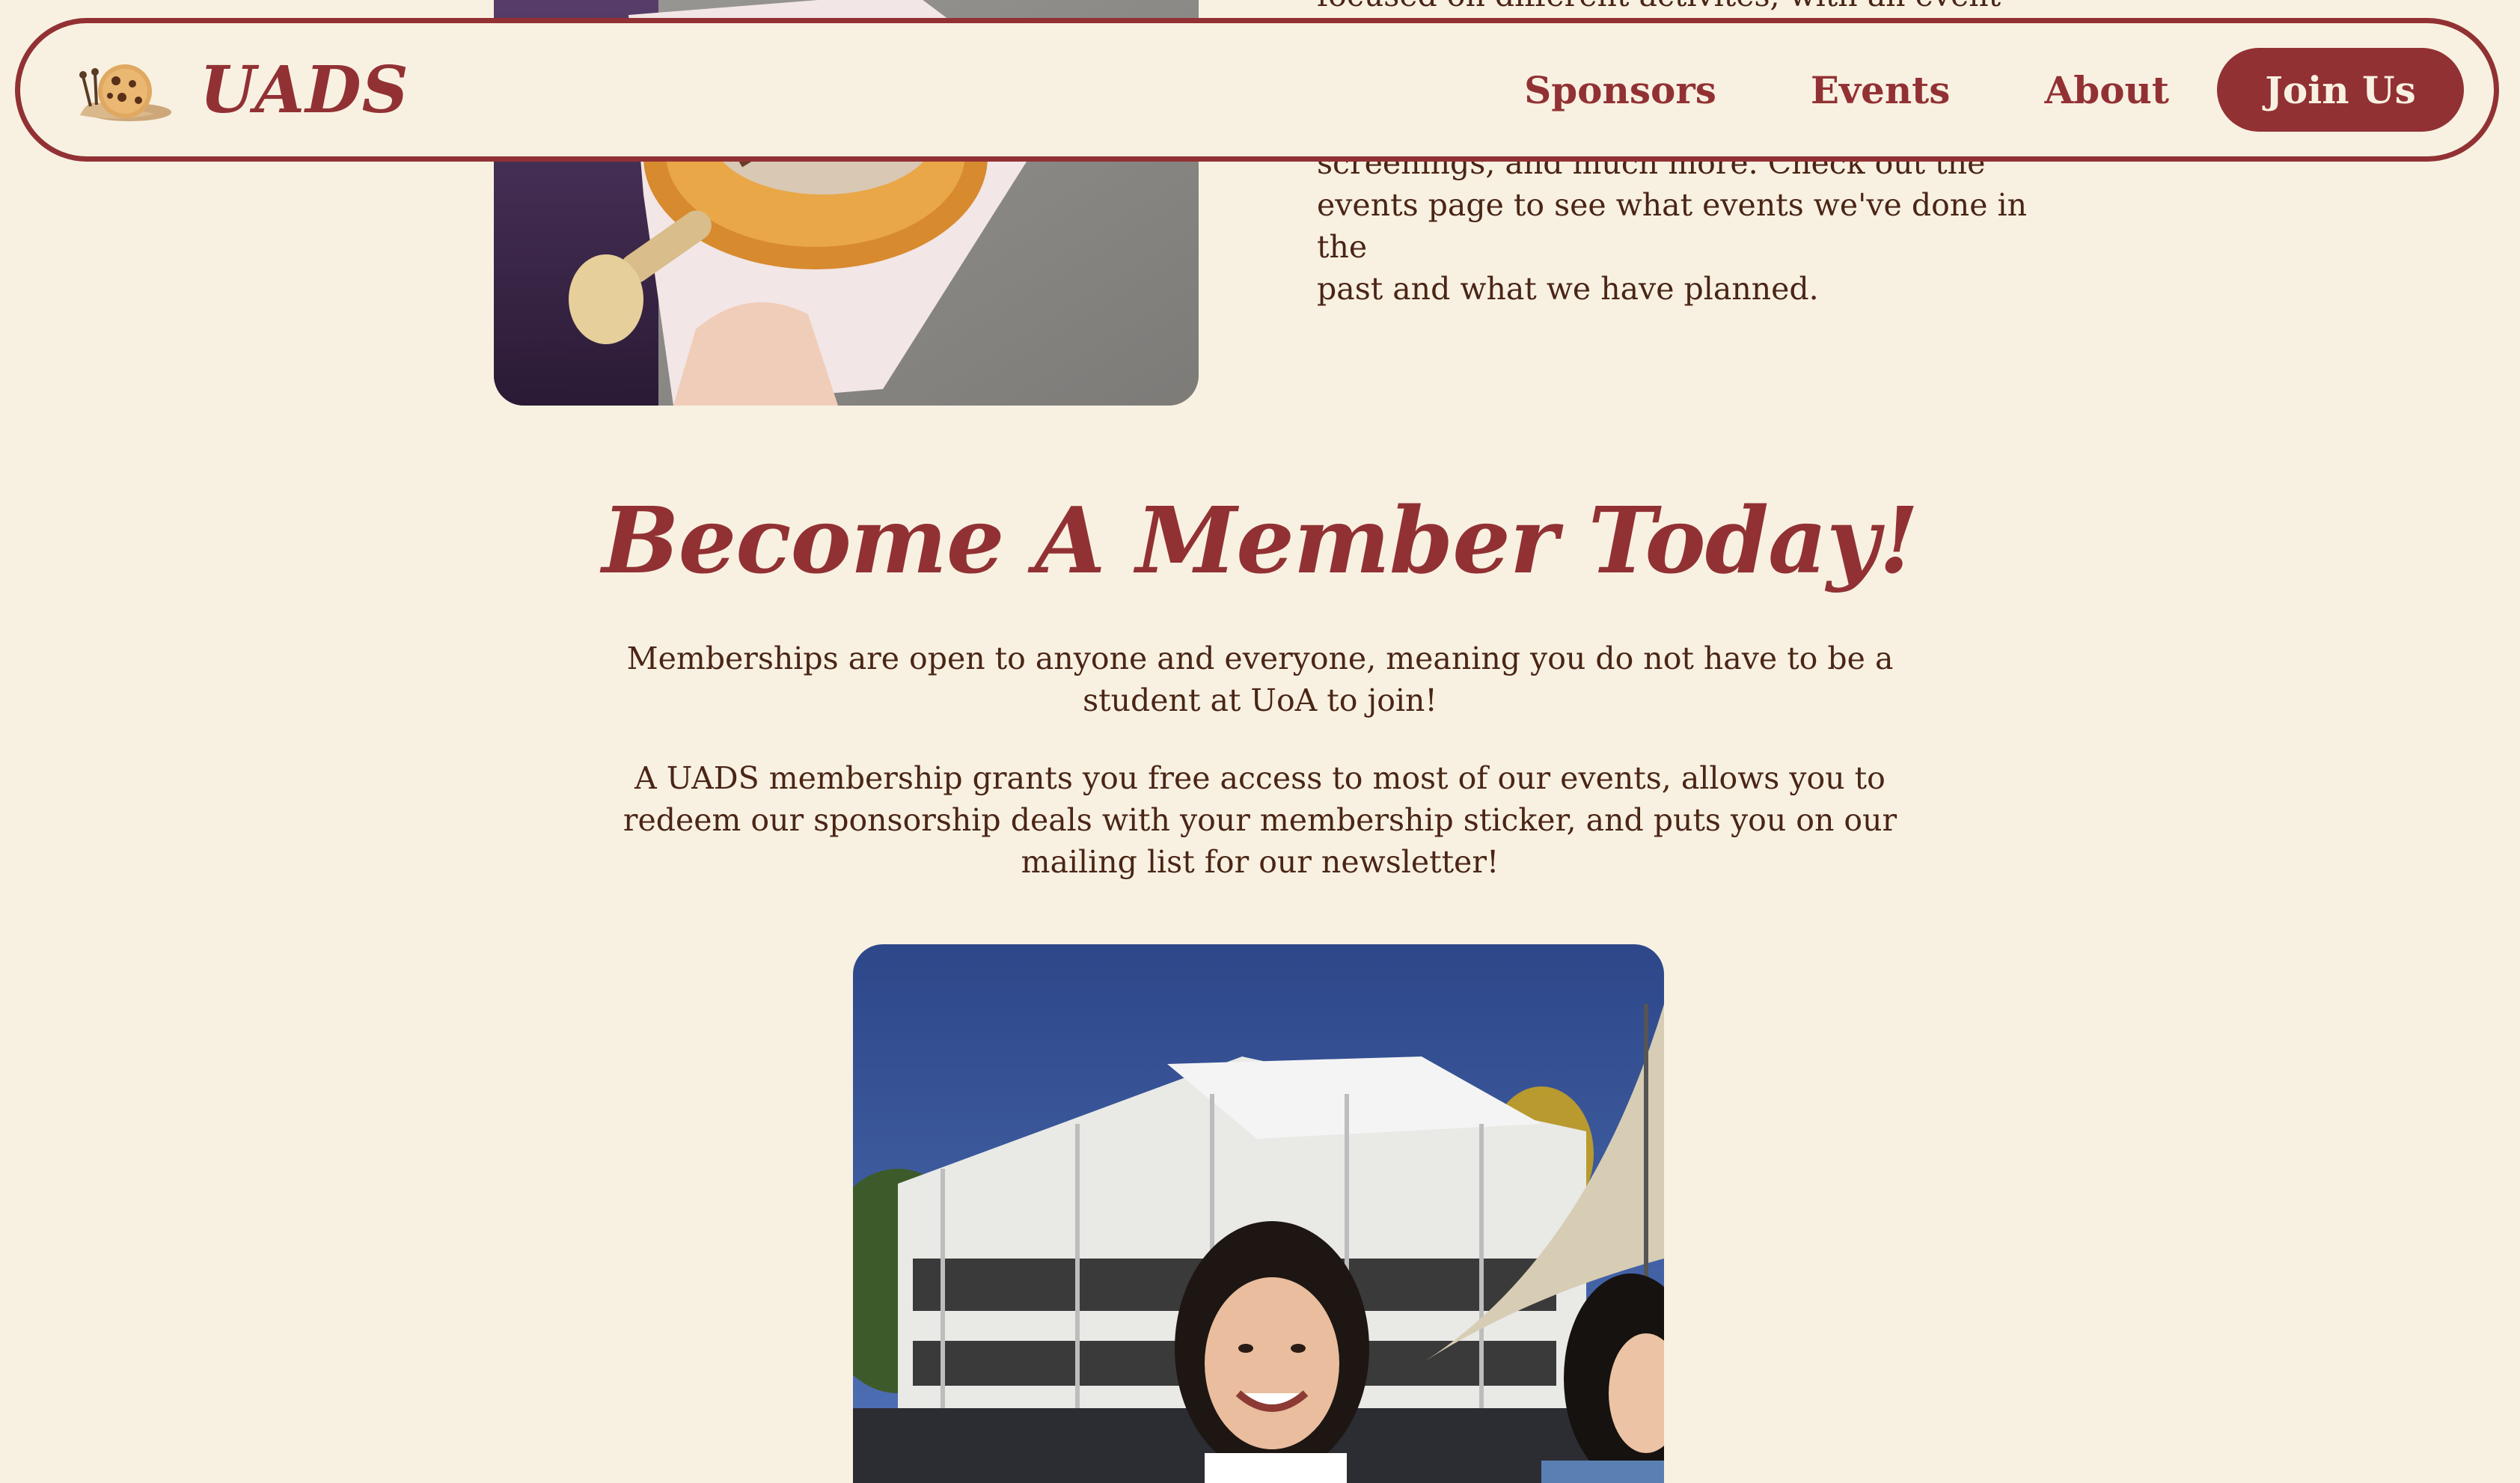 This screenshot has width=2520, height=1483. What do you see at coordinates (1260, 540) in the screenshot?
I see `membership-heading: Become A Member Today!` at bounding box center [1260, 540].